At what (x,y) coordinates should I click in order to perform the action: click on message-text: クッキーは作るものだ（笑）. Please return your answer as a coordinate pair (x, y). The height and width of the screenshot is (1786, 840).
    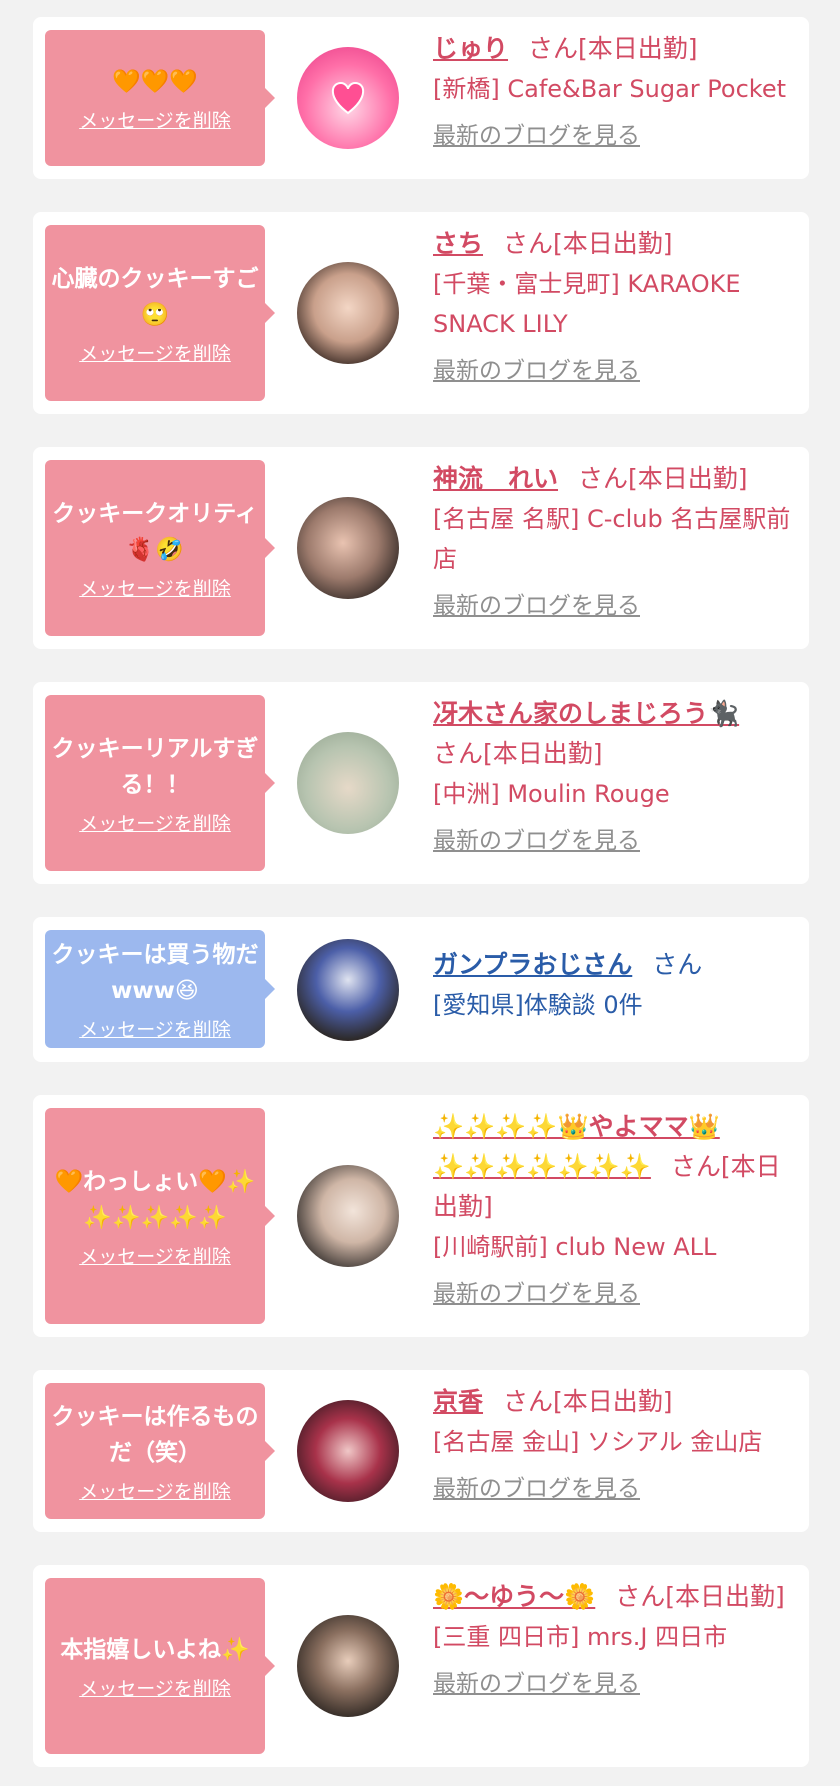
    Looking at the image, I should click on (155, 1434).